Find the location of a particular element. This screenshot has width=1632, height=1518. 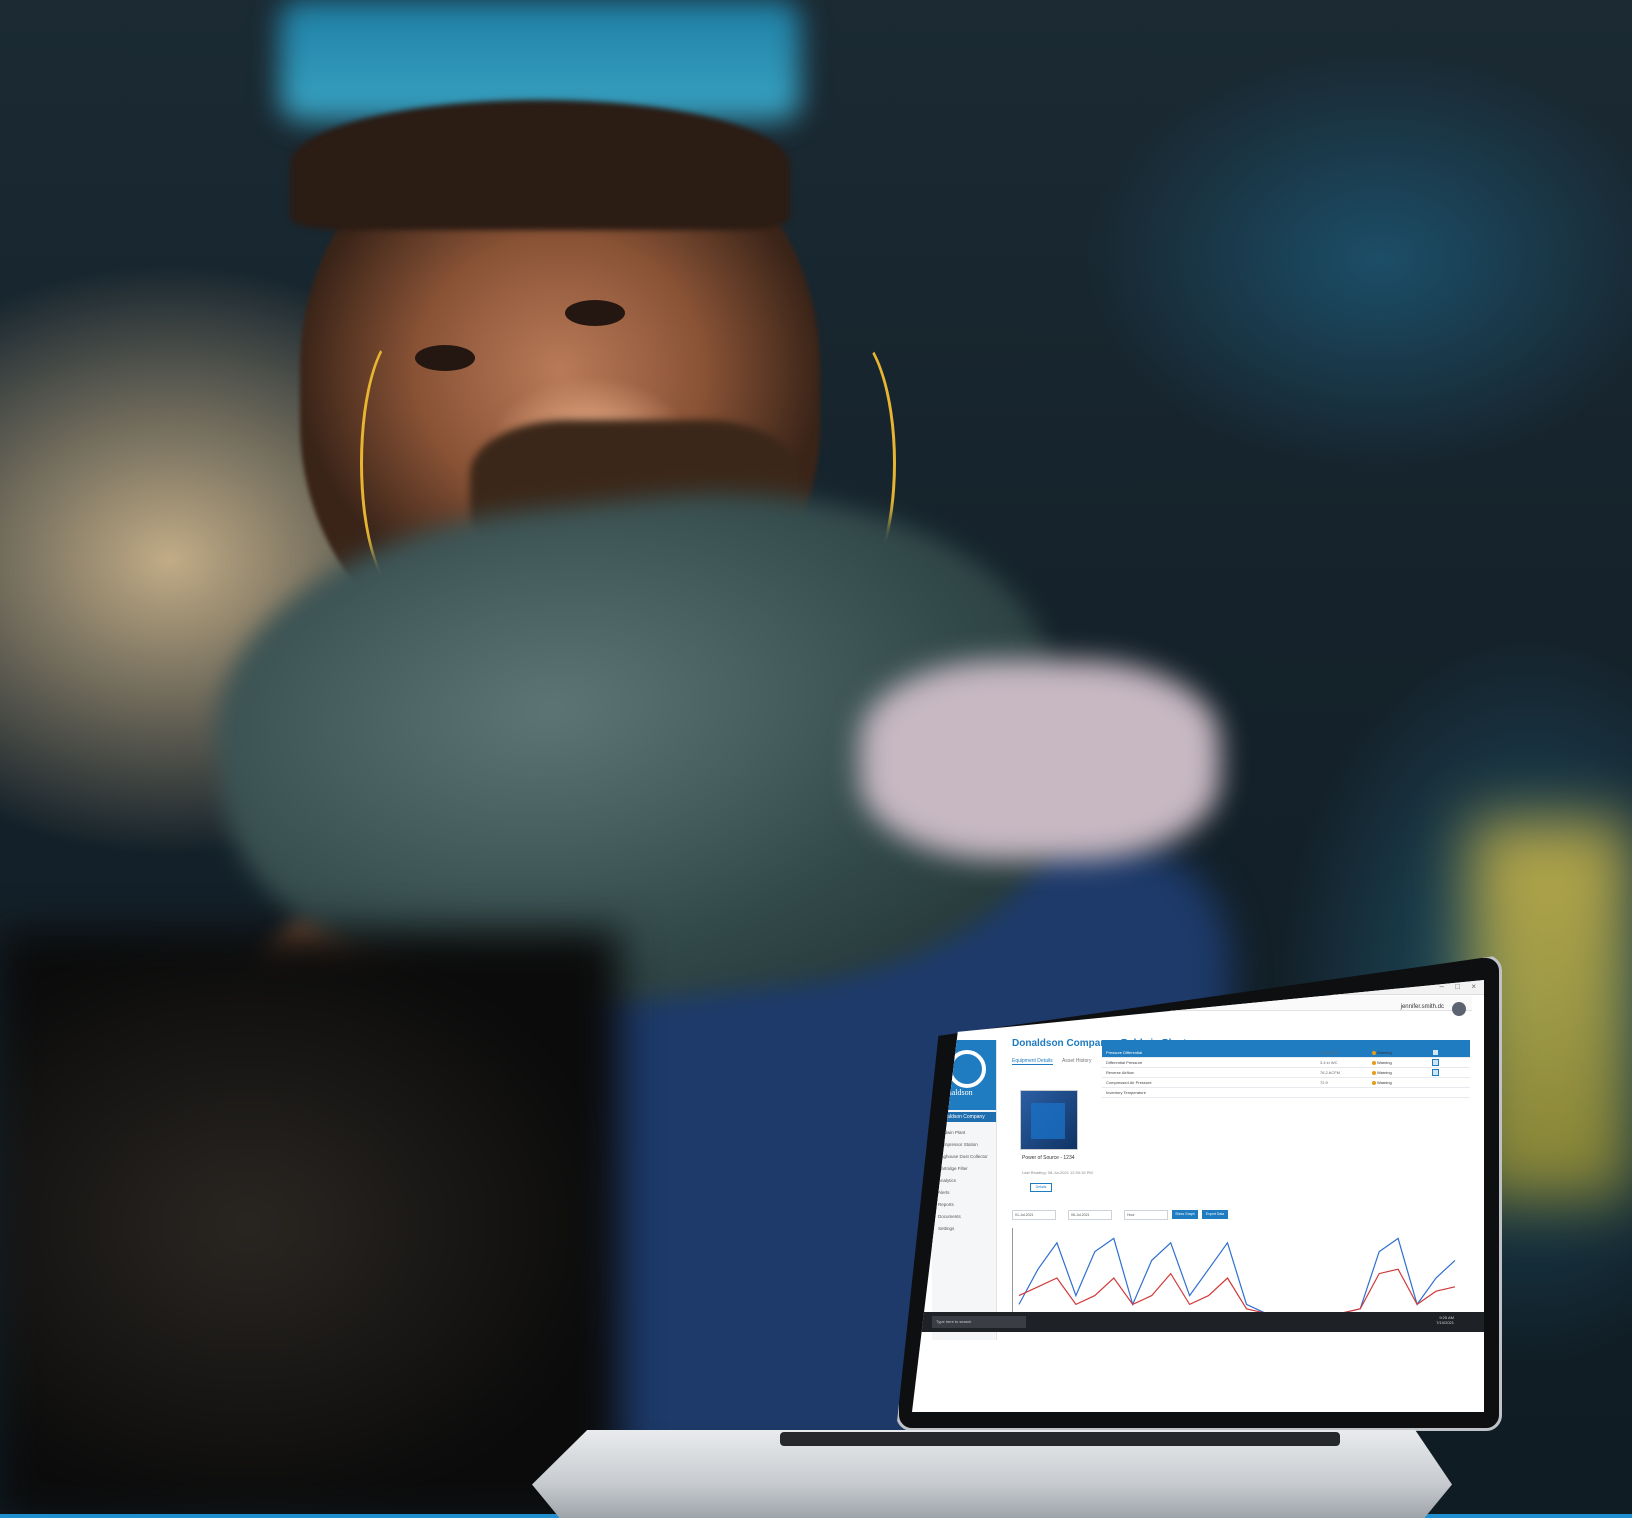

laptop-keyboard is located at coordinates (1060, 1439).